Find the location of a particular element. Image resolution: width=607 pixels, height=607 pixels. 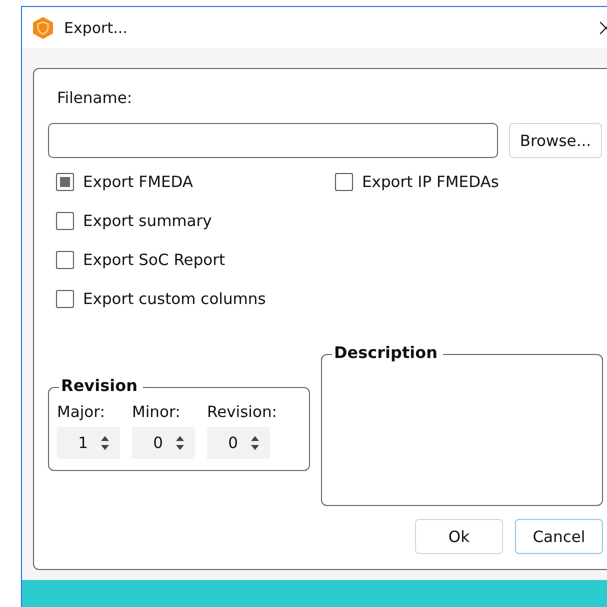

checkbox-label: Export SoC Report is located at coordinates (154, 260).